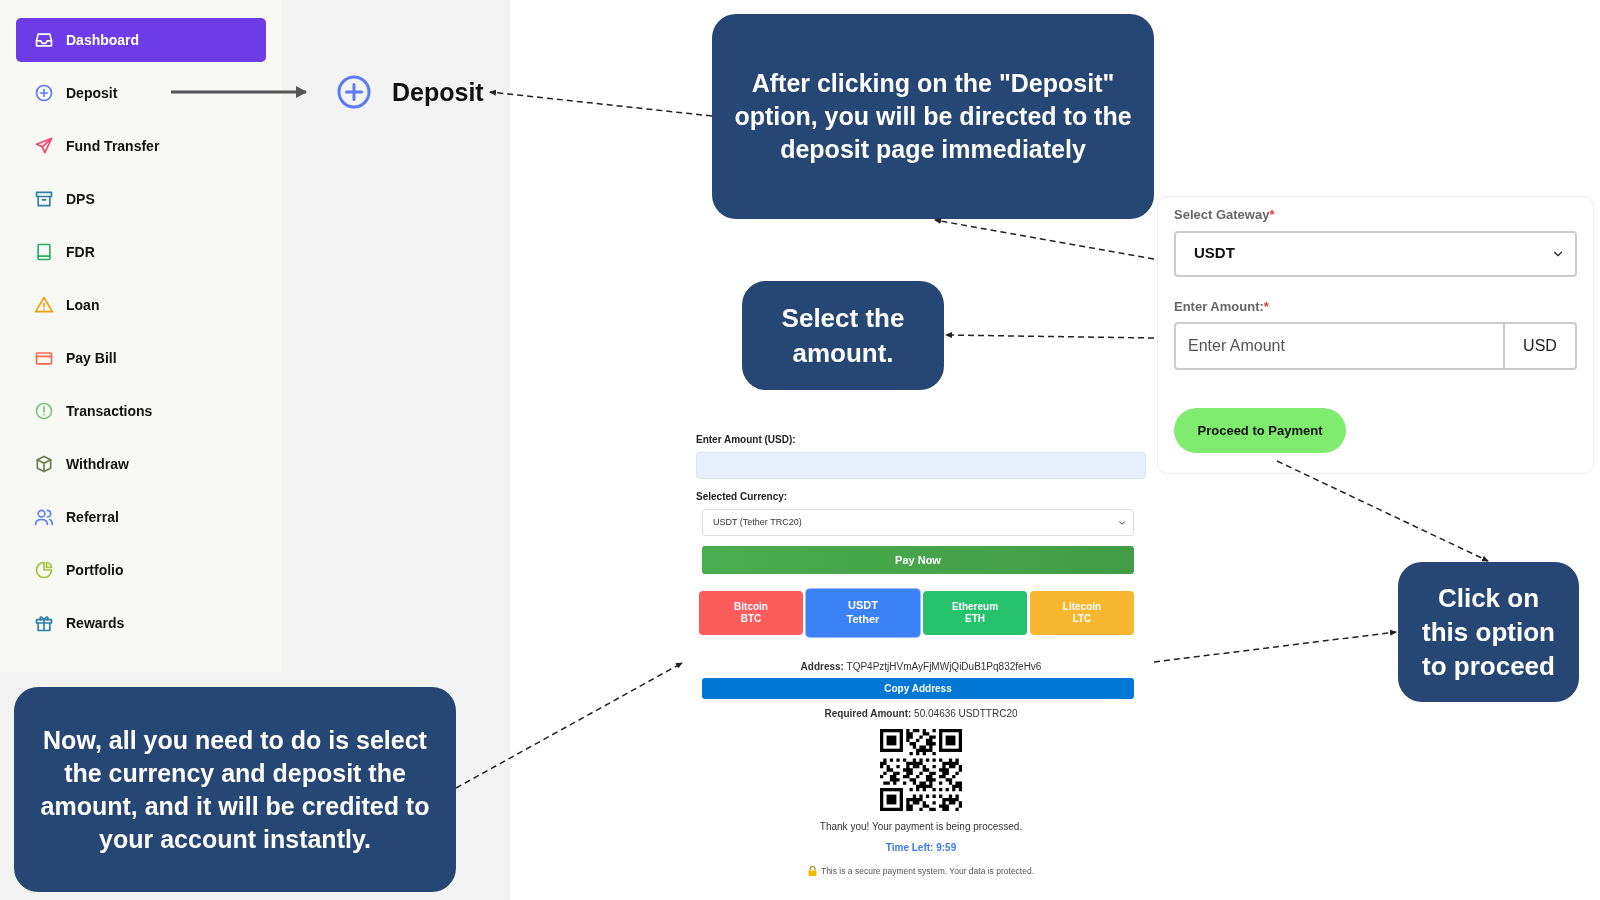  What do you see at coordinates (44, 411) in the screenshot?
I see `alert-circle-icon` at bounding box center [44, 411].